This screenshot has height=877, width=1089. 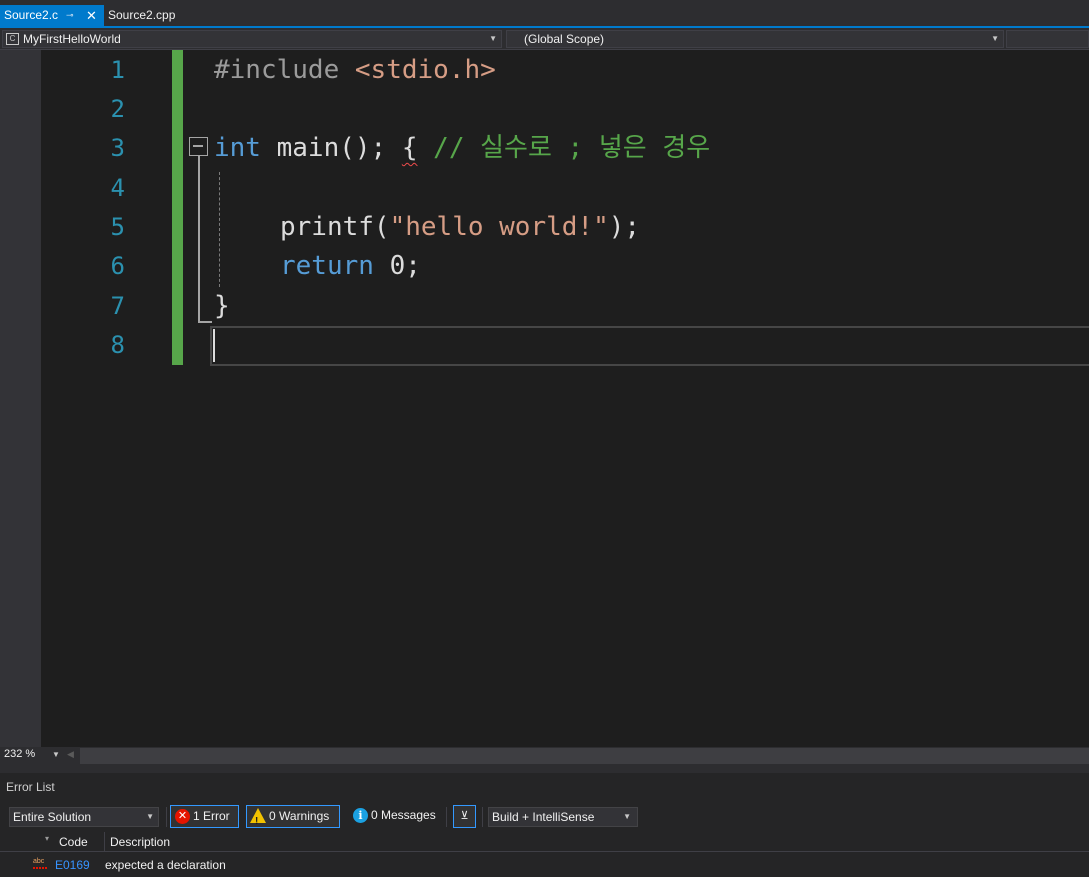 I want to click on preprocessor-directive: #include, so click(x=277, y=70).